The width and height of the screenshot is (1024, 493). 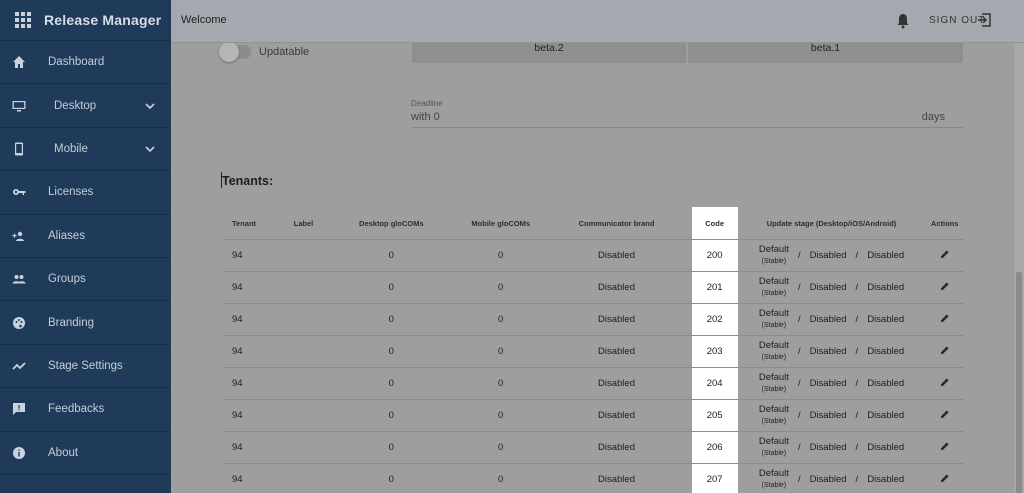 I want to click on group-icon, so click(x=19, y=279).